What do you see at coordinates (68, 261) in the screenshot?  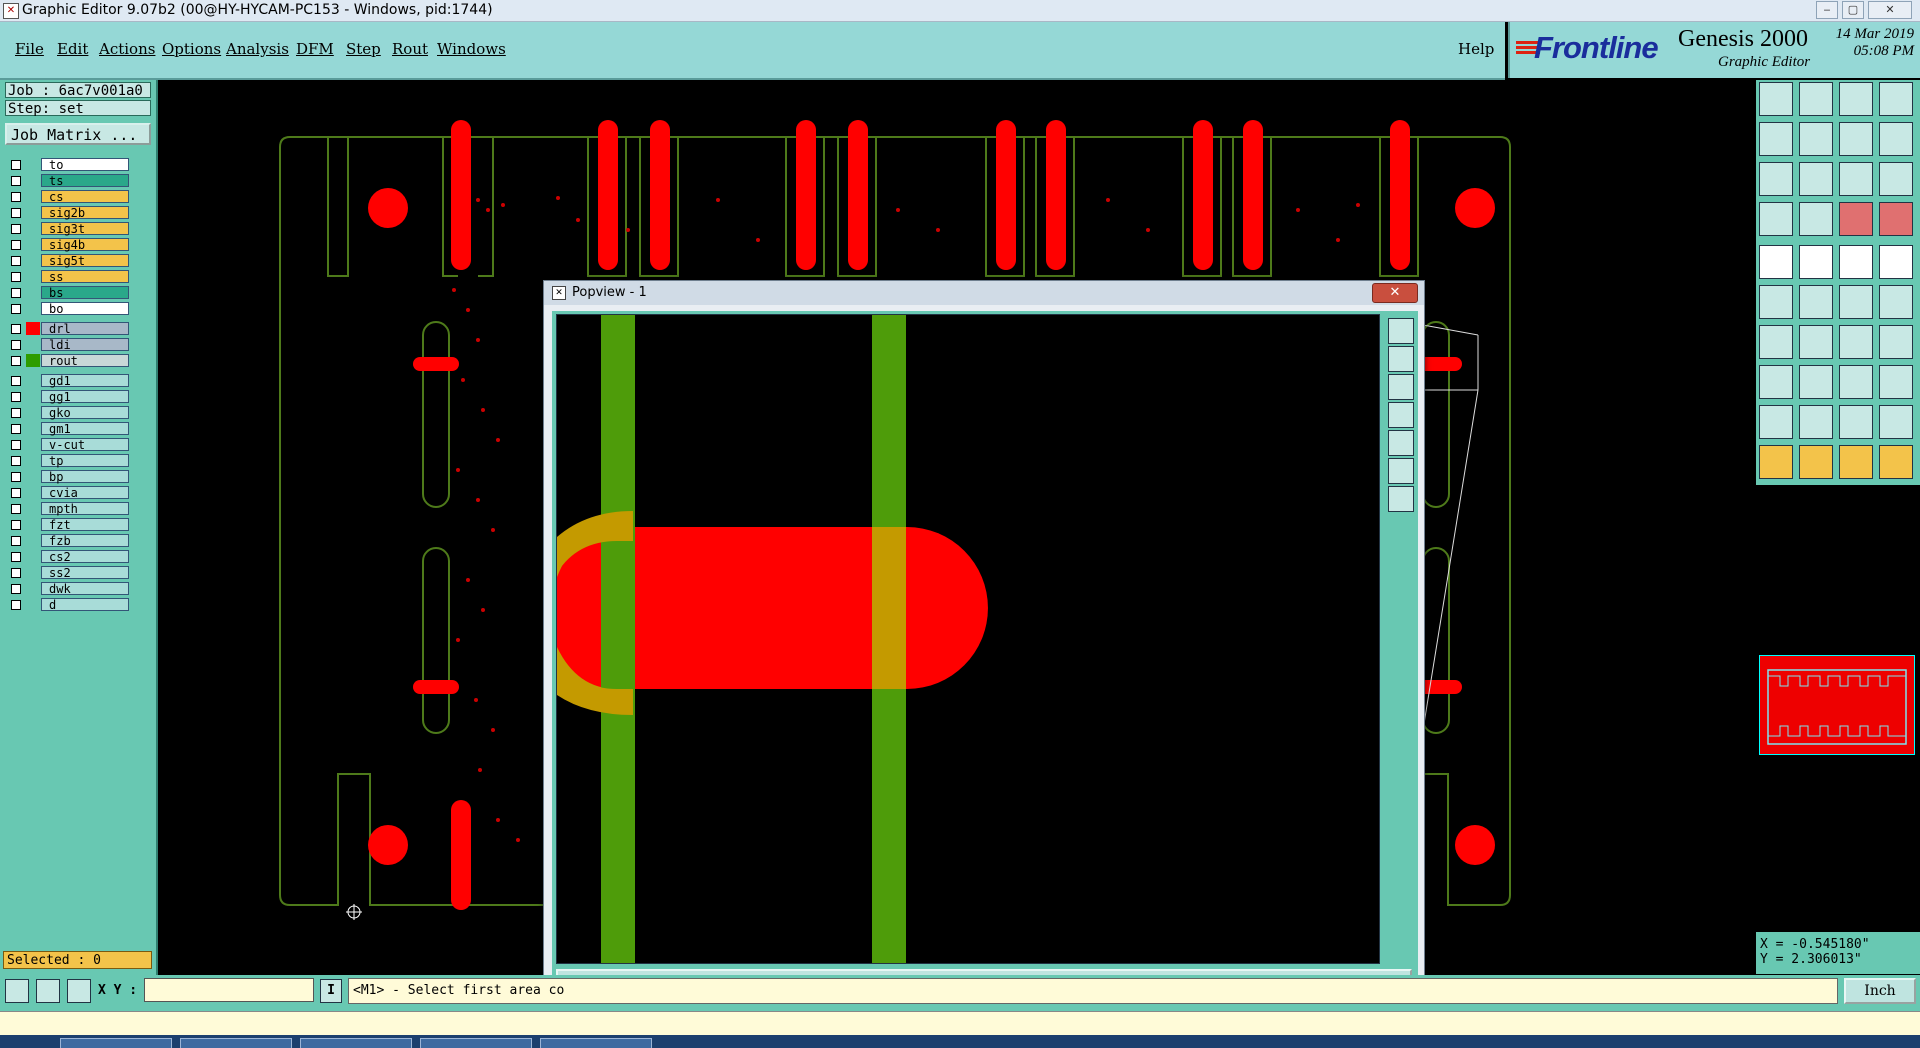 I see `layer-row: sig5t` at bounding box center [68, 261].